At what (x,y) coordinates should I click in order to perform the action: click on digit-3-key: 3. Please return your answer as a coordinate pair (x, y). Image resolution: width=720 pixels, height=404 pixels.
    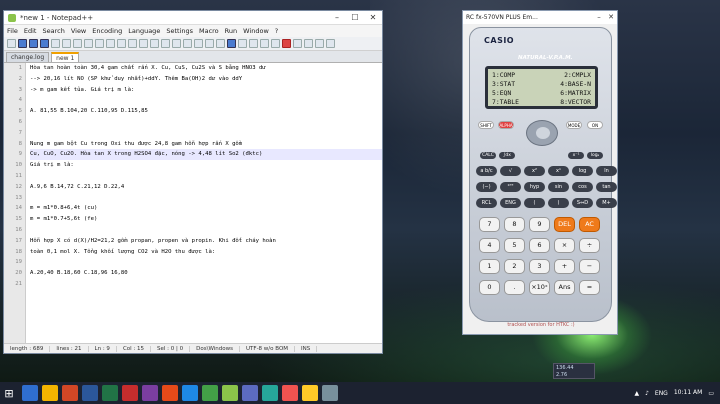
    Looking at the image, I should click on (539, 266).